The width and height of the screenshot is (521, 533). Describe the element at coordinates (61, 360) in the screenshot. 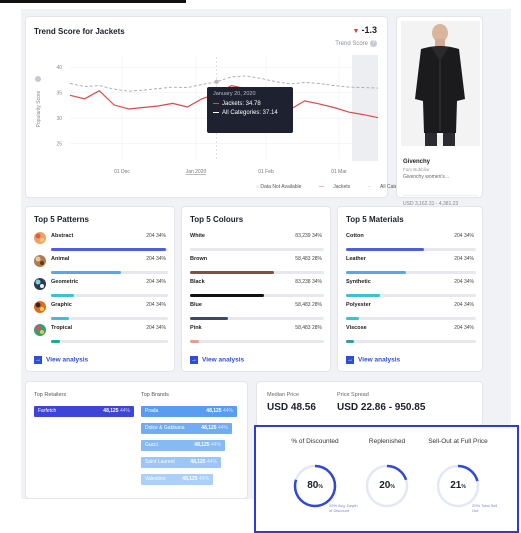

I see `patterns-view-analysis-link: → View analysis` at that location.